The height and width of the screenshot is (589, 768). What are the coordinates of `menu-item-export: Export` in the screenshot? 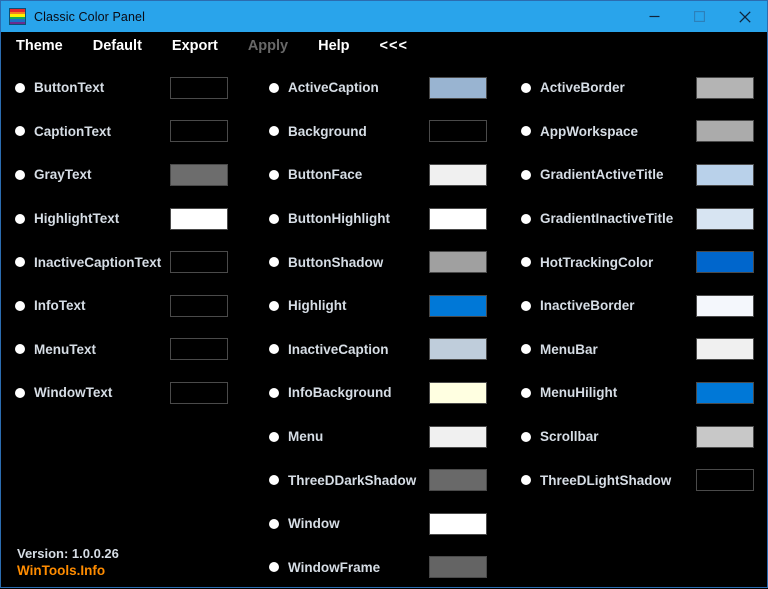 It's located at (195, 46).